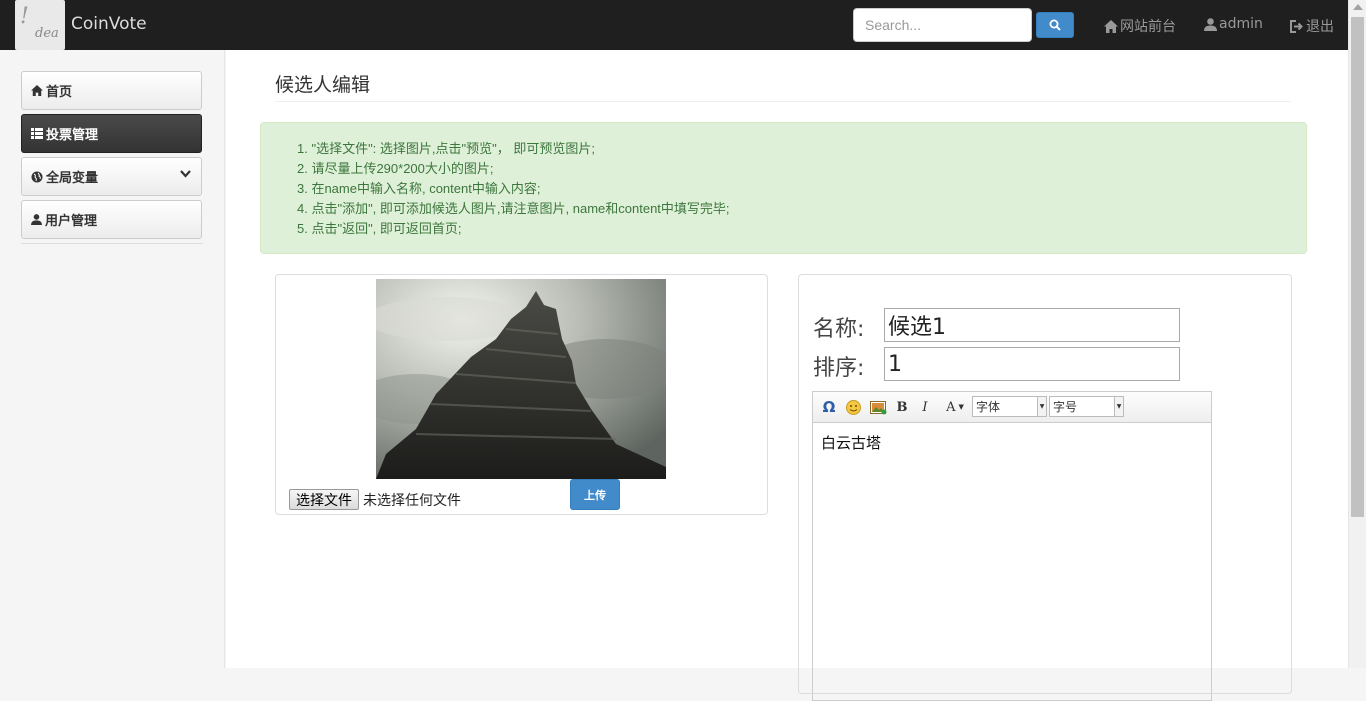 The height and width of the screenshot is (701, 1366). Describe the element at coordinates (111, 219) in the screenshot. I see `sidebar-item-user-management: 用户管理` at that location.